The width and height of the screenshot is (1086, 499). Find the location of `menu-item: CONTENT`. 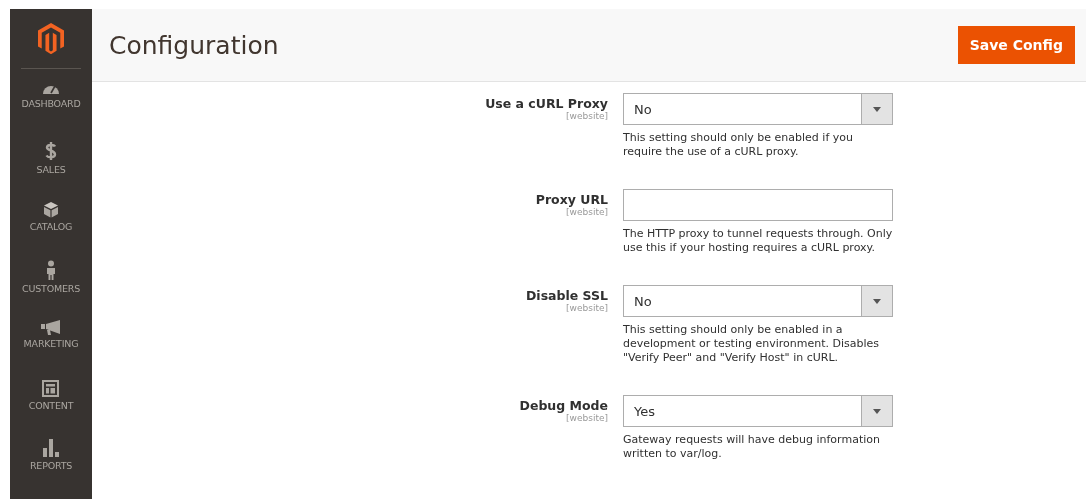

menu-item: CONTENT is located at coordinates (51, 409).